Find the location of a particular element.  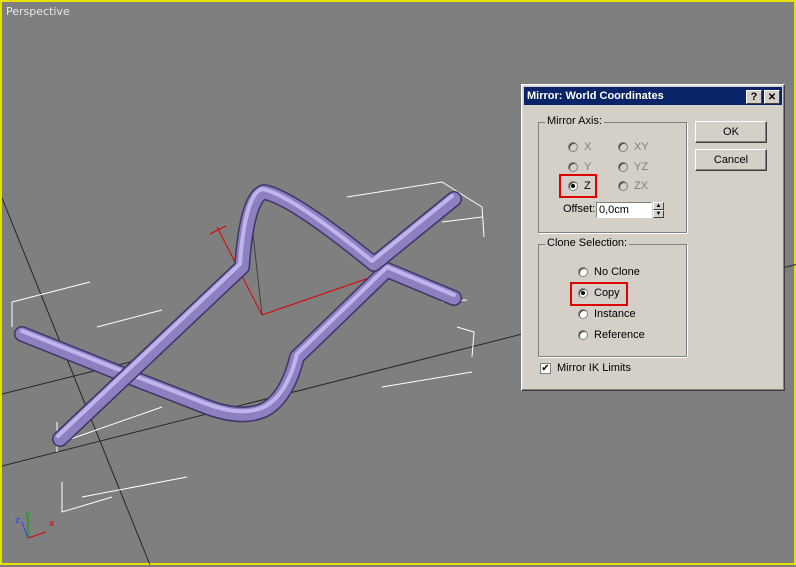

axis-xy-radio: XY is located at coordinates (633, 147).